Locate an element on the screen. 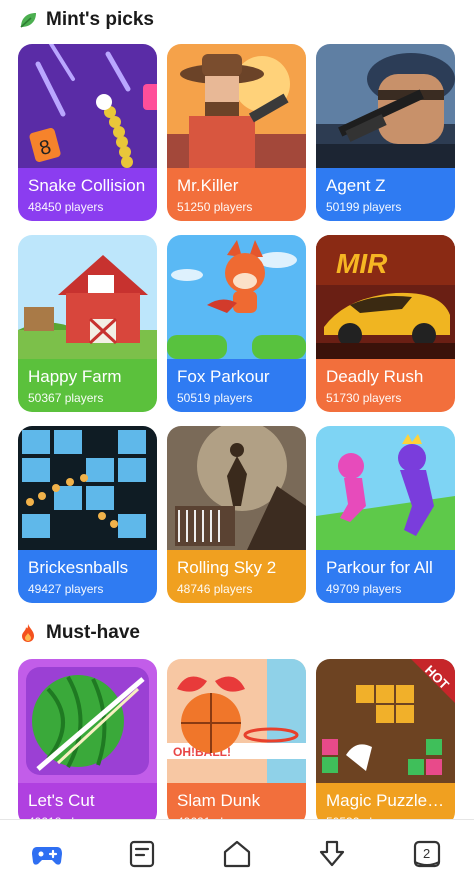 This screenshot has width=474, height=887. nav-home is located at coordinates (237, 854).